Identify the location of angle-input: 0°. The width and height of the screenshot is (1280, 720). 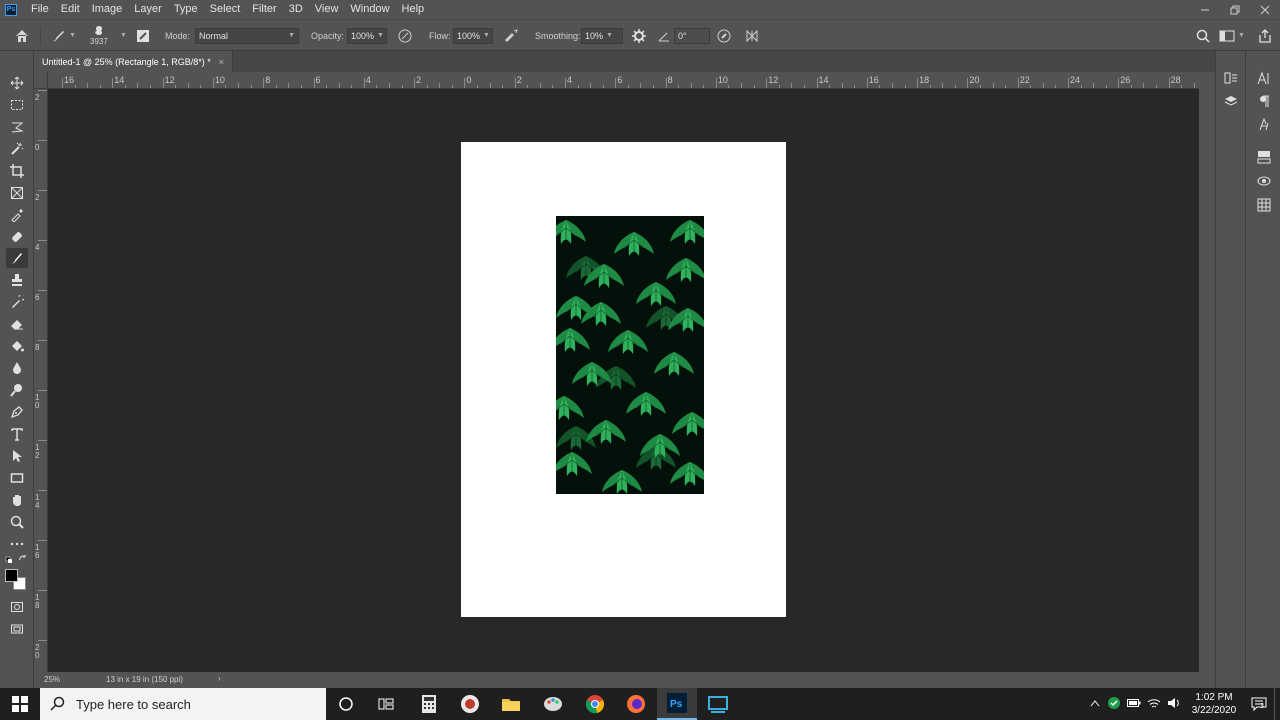
(692, 35).